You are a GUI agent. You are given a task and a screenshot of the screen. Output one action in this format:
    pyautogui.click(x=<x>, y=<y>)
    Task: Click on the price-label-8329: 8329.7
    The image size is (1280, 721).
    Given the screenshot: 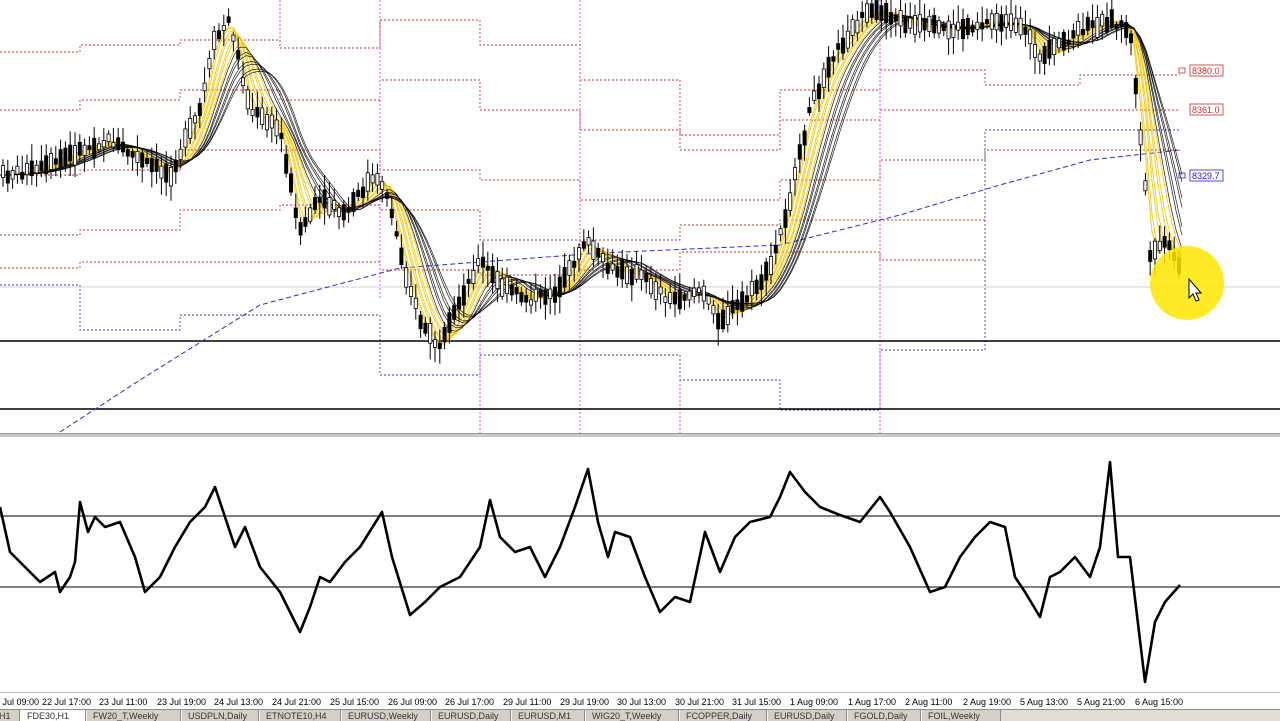 What is the action you would take?
    pyautogui.click(x=1201, y=175)
    